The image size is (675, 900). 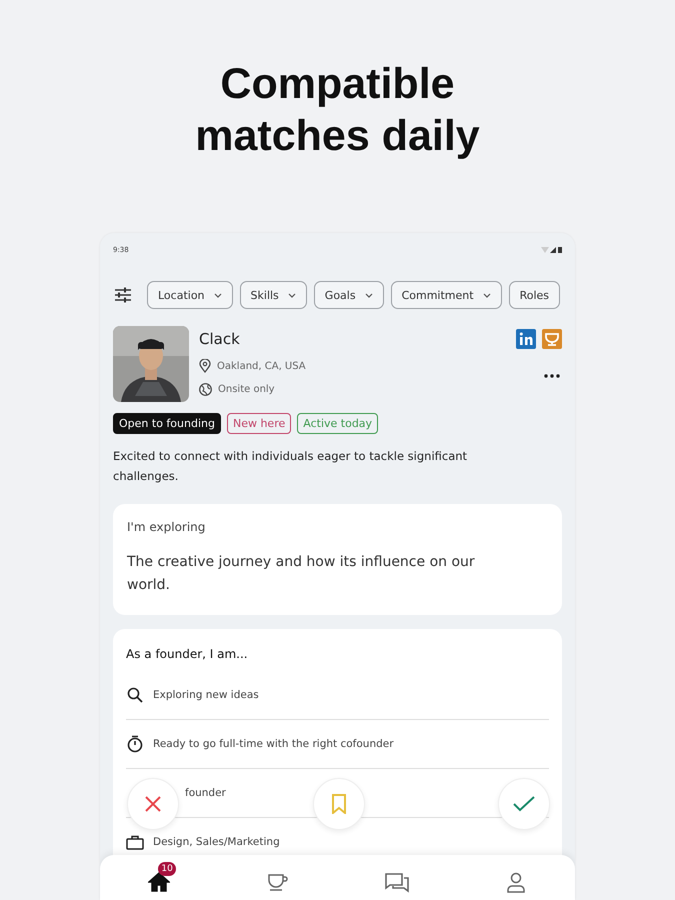 I want to click on globe-icon, so click(x=205, y=389).